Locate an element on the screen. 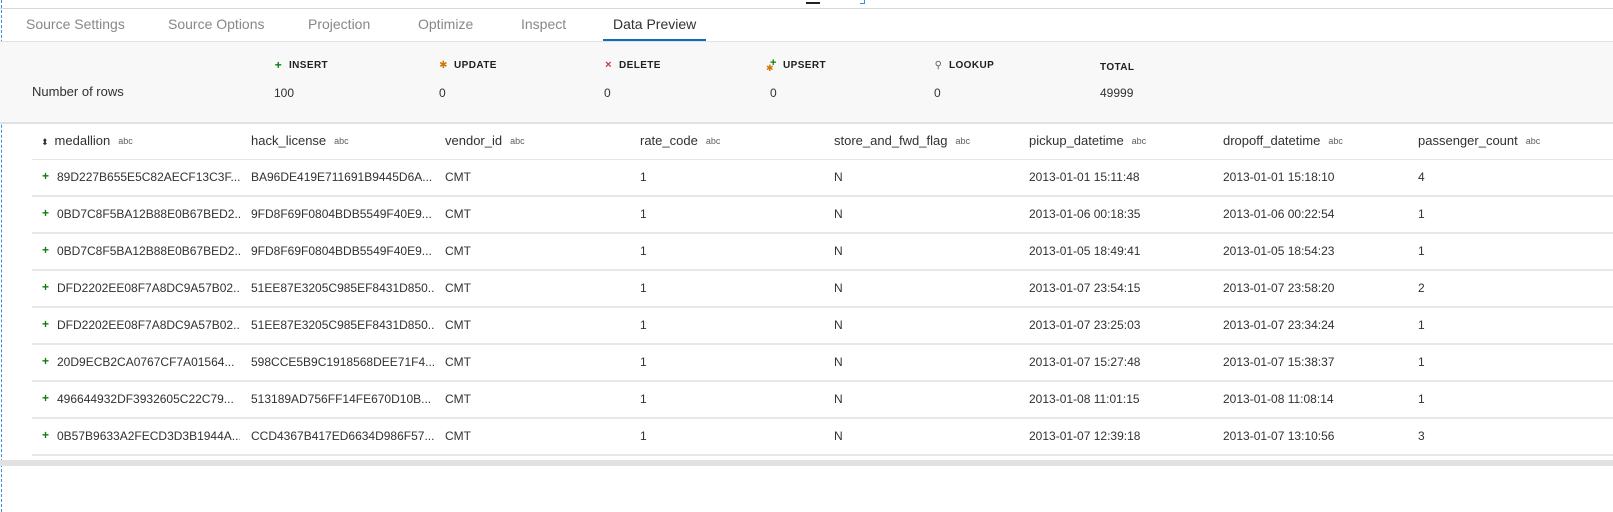 Image resolution: width=1613 pixels, height=512 pixels. tab-inspect: Inspect is located at coordinates (543, 24).